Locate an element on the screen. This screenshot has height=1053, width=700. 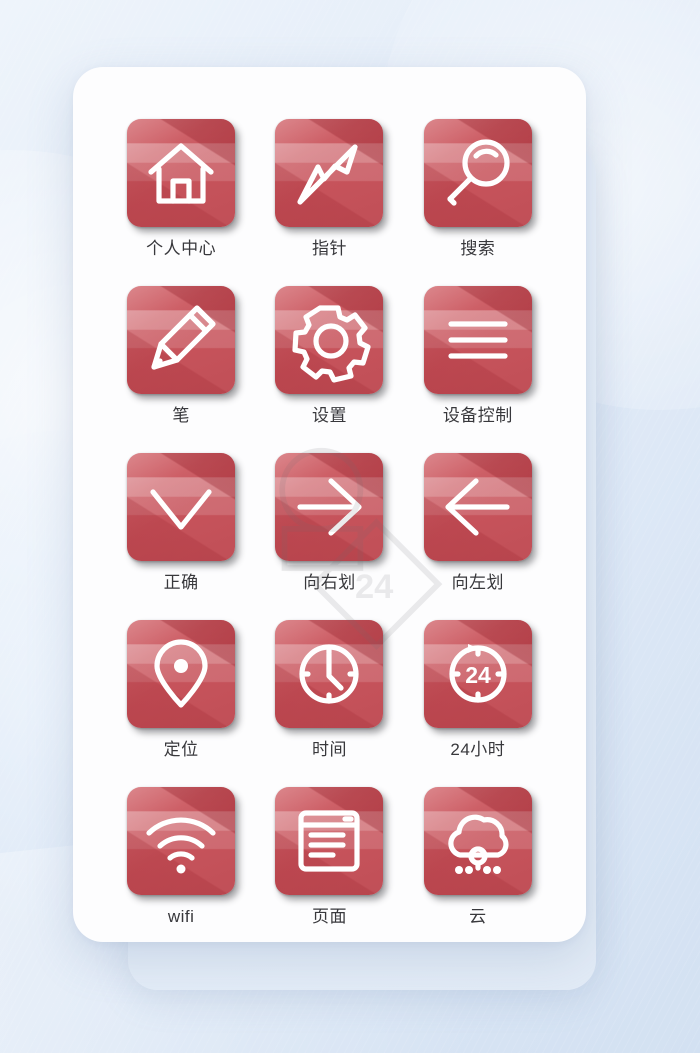
icon-label: 搜索 is located at coordinates (478, 248).